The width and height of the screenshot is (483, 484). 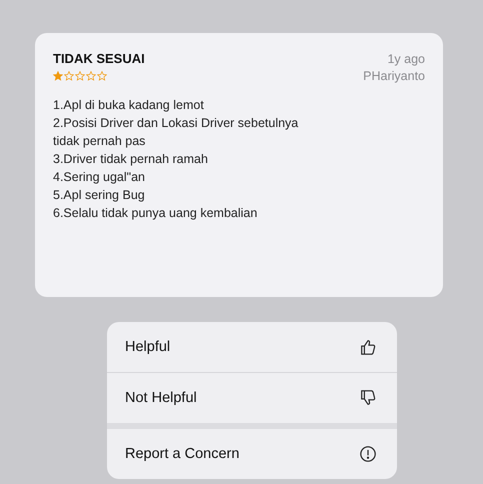 I want to click on review-text-line: 4.Sering ugal"an, so click(x=99, y=177).